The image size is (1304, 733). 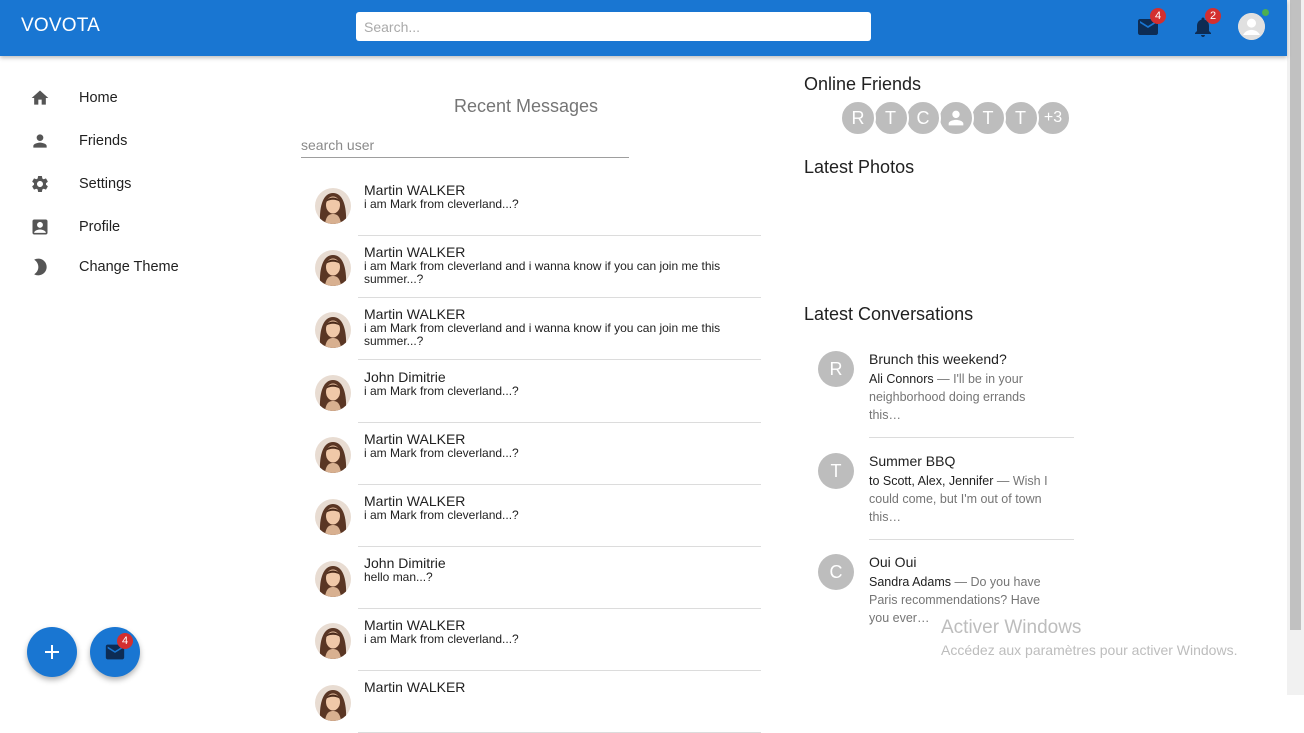 What do you see at coordinates (889, 314) in the screenshot?
I see `latest-conversations-title: Latest Conversations` at bounding box center [889, 314].